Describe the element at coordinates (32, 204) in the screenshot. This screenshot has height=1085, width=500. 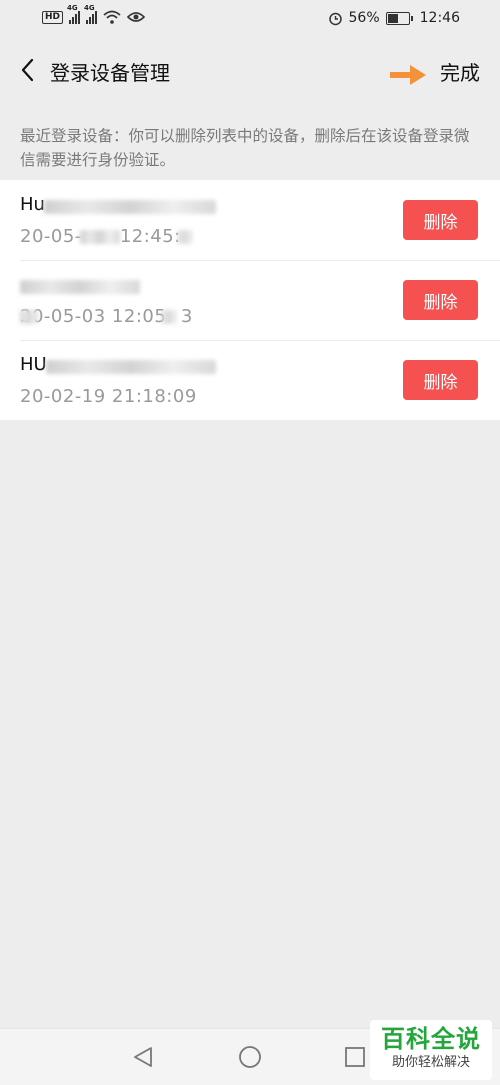
I see `device-name-text: Hu` at that location.